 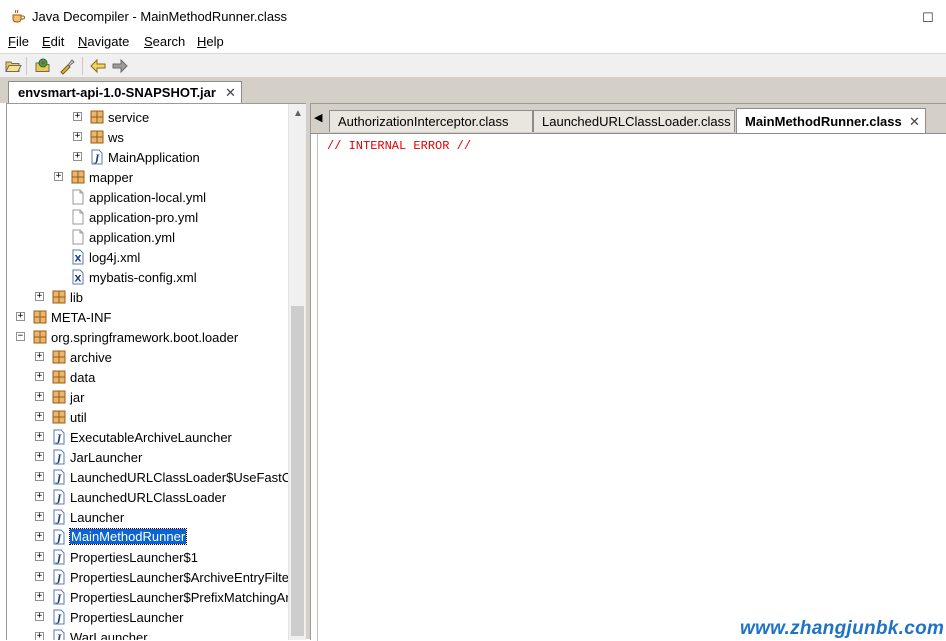 I want to click on tree-node-label: LaunchedURLClassLoader, so click(x=148, y=497).